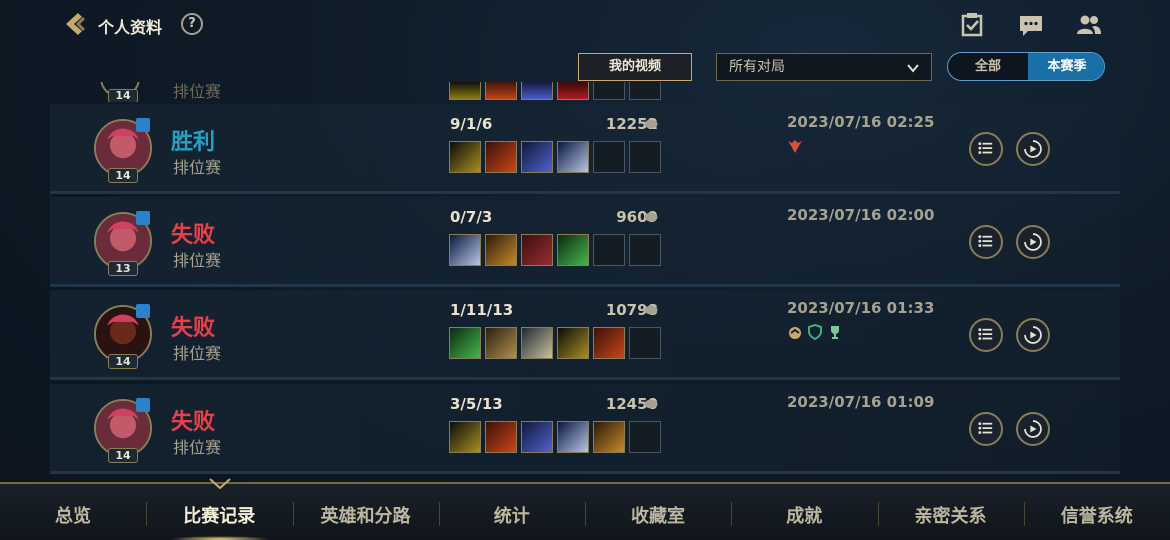  Describe the element at coordinates (1031, 25) in the screenshot. I see `chat-icon` at that location.